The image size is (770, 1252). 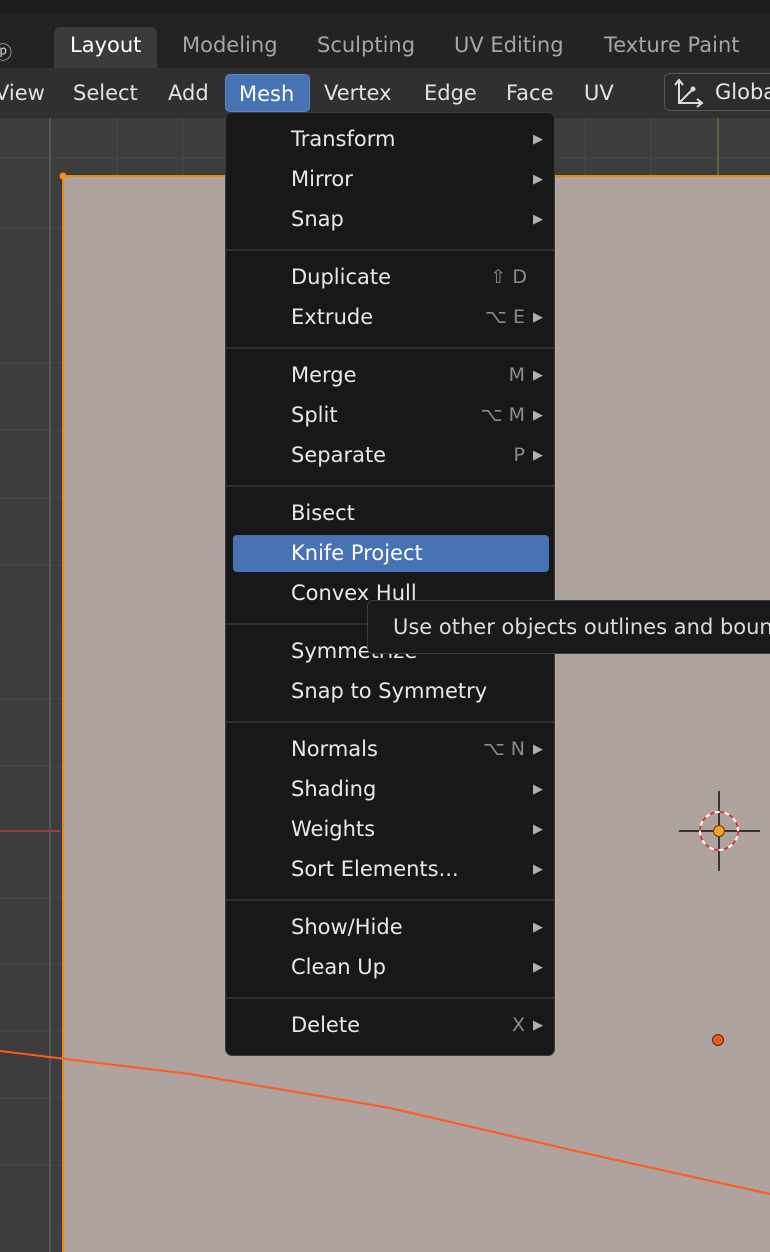 I want to click on transform-orientation-dropdown: Global, so click(x=717, y=92).